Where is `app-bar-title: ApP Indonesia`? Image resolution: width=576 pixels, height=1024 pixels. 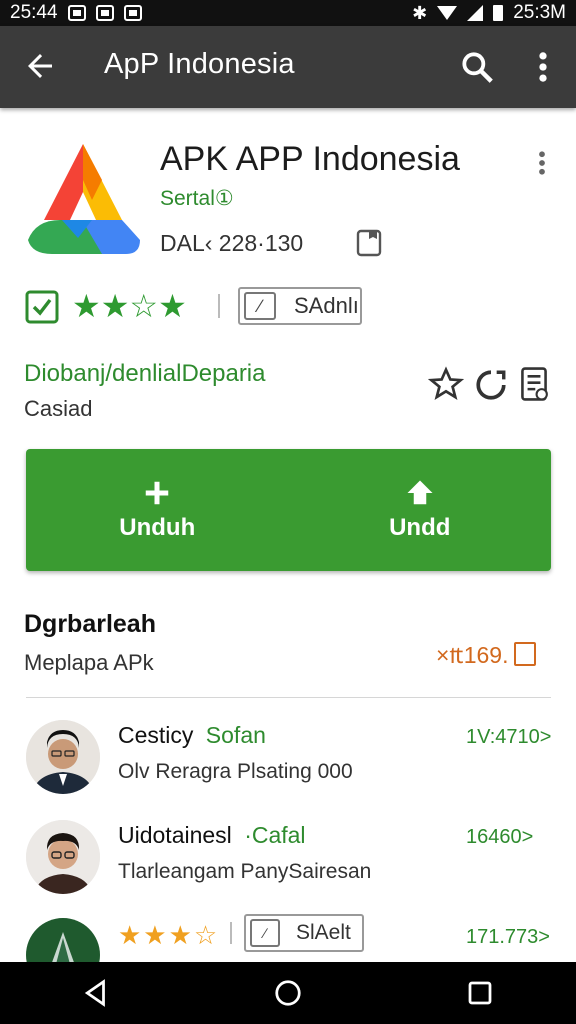 app-bar-title: ApP Indonesia is located at coordinates (199, 64).